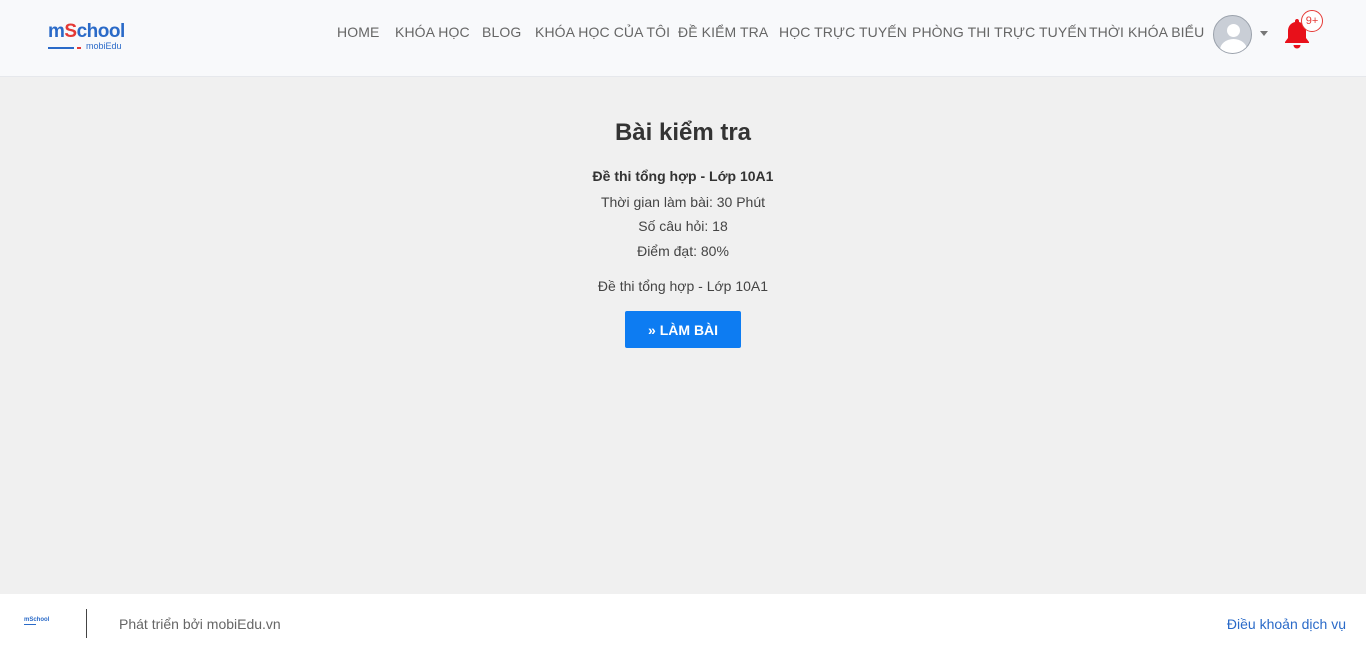 Image resolution: width=1366 pixels, height=651 pixels. I want to click on page-title: Bài kiểm tra, so click(683, 132).